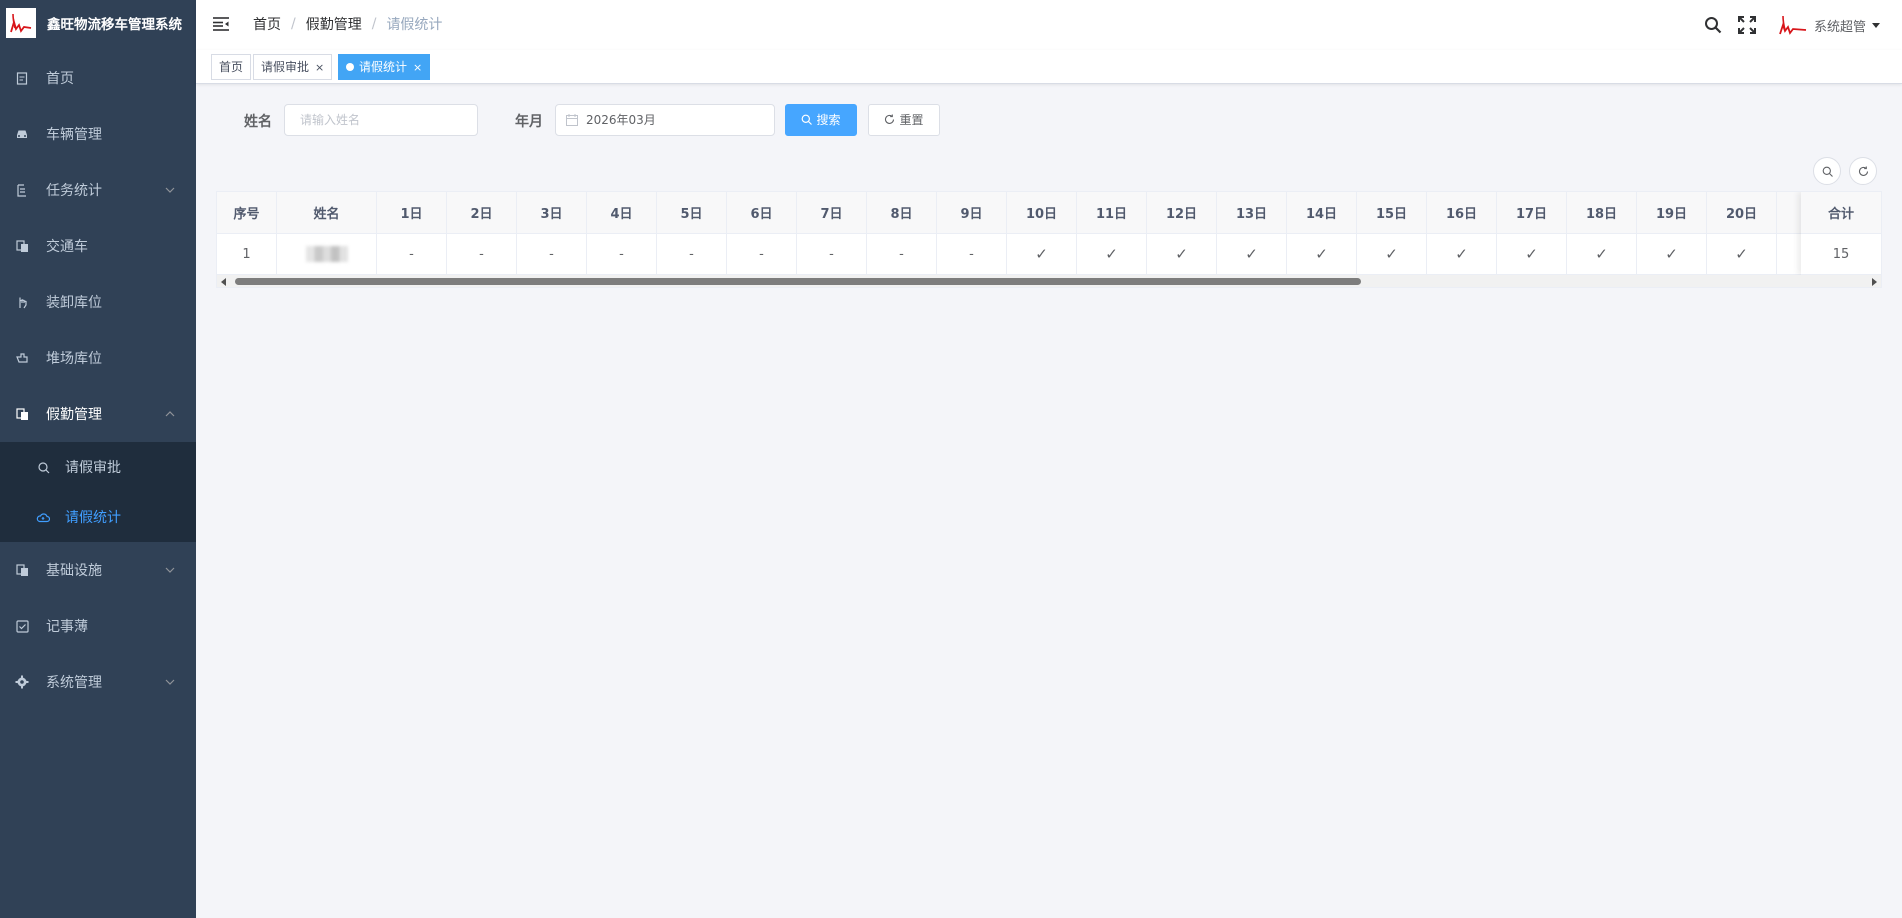 This screenshot has width=1902, height=918. I want to click on search-button-label: 搜索, so click(828, 120).